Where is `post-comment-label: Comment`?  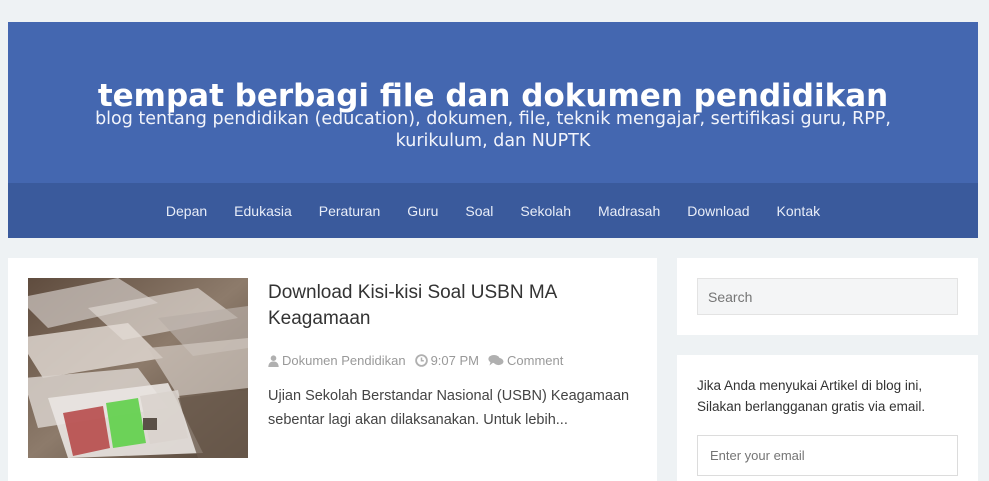
post-comment-label: Comment is located at coordinates (535, 360).